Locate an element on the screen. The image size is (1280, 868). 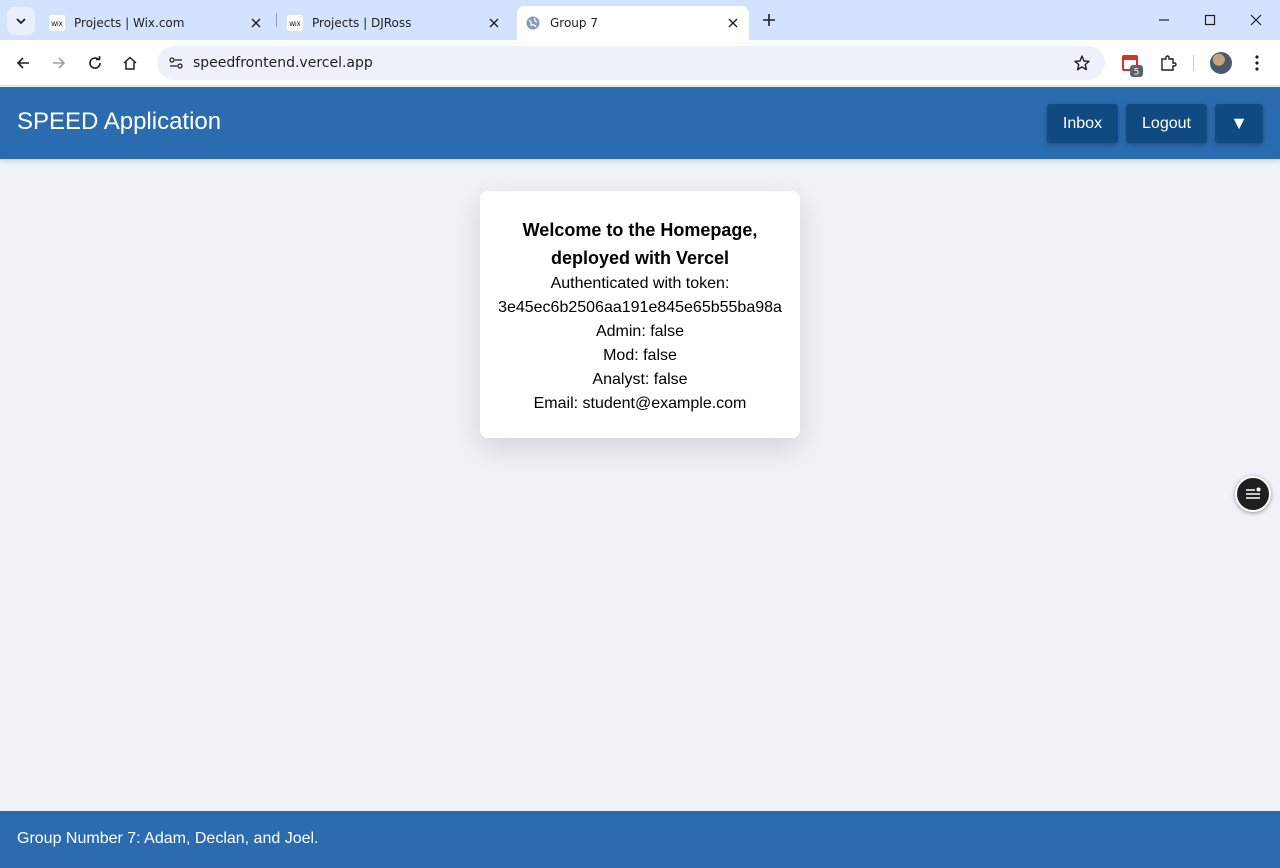
close-window-button is located at coordinates (1256, 20).